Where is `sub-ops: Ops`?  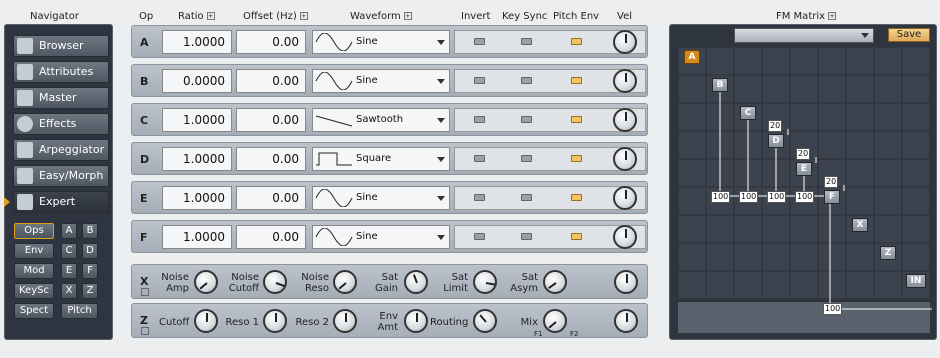 sub-ops: Ops is located at coordinates (34, 231).